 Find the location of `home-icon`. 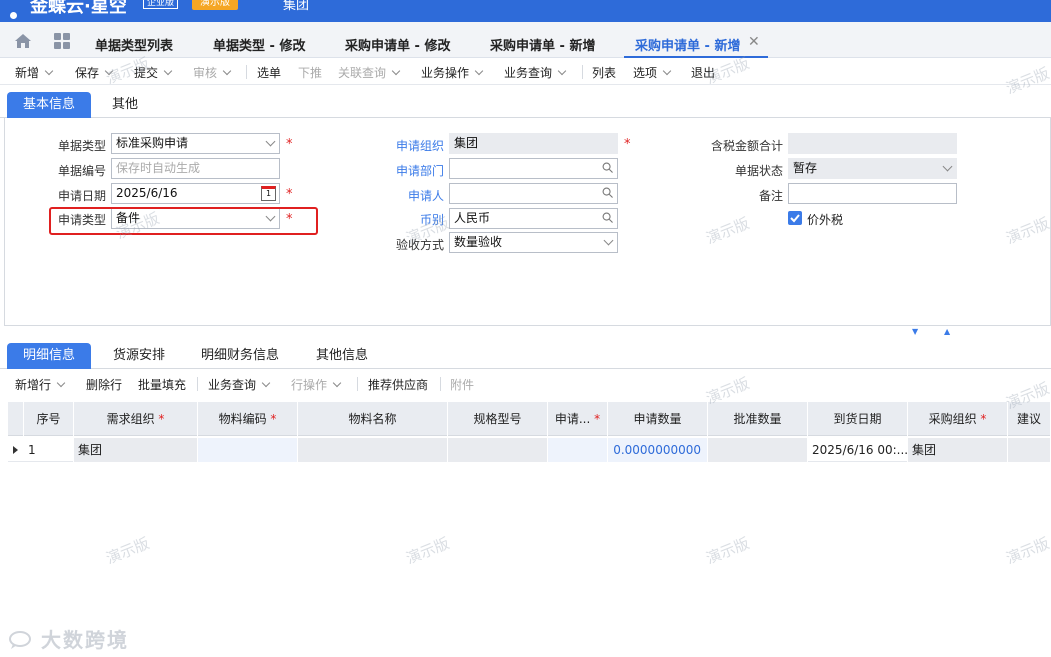

home-icon is located at coordinates (23, 41).